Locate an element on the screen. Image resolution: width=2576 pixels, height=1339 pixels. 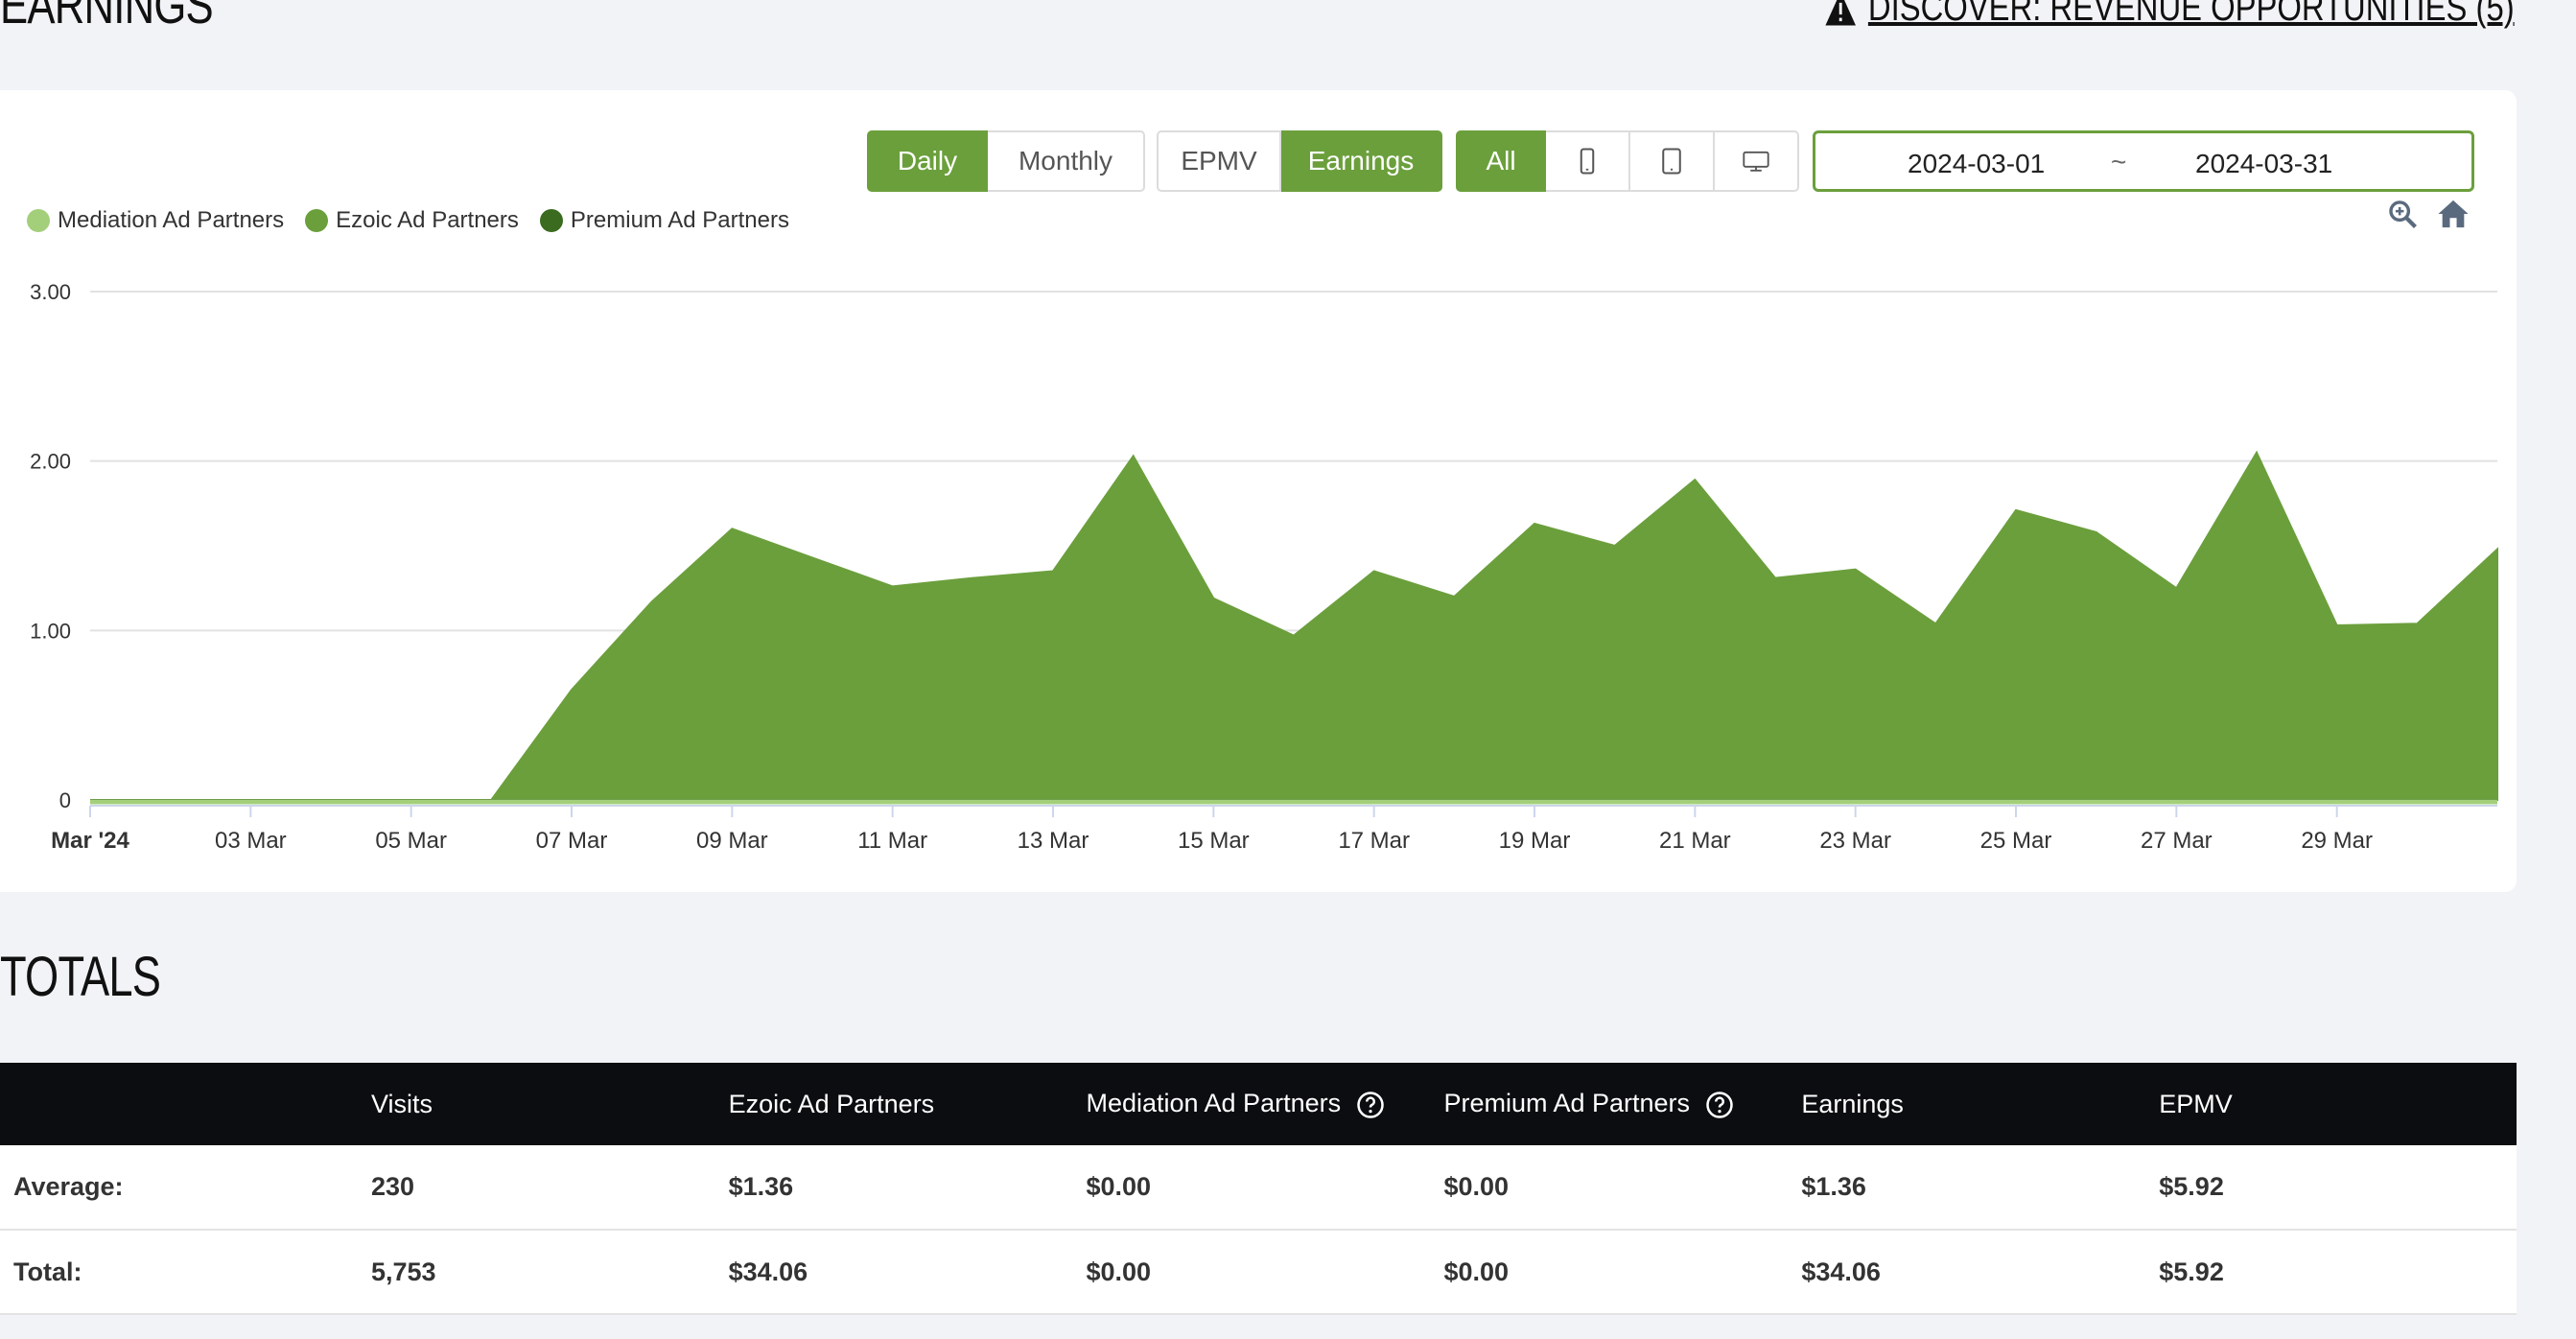
x-tick-label: 15 Mar is located at coordinates (1214, 841).